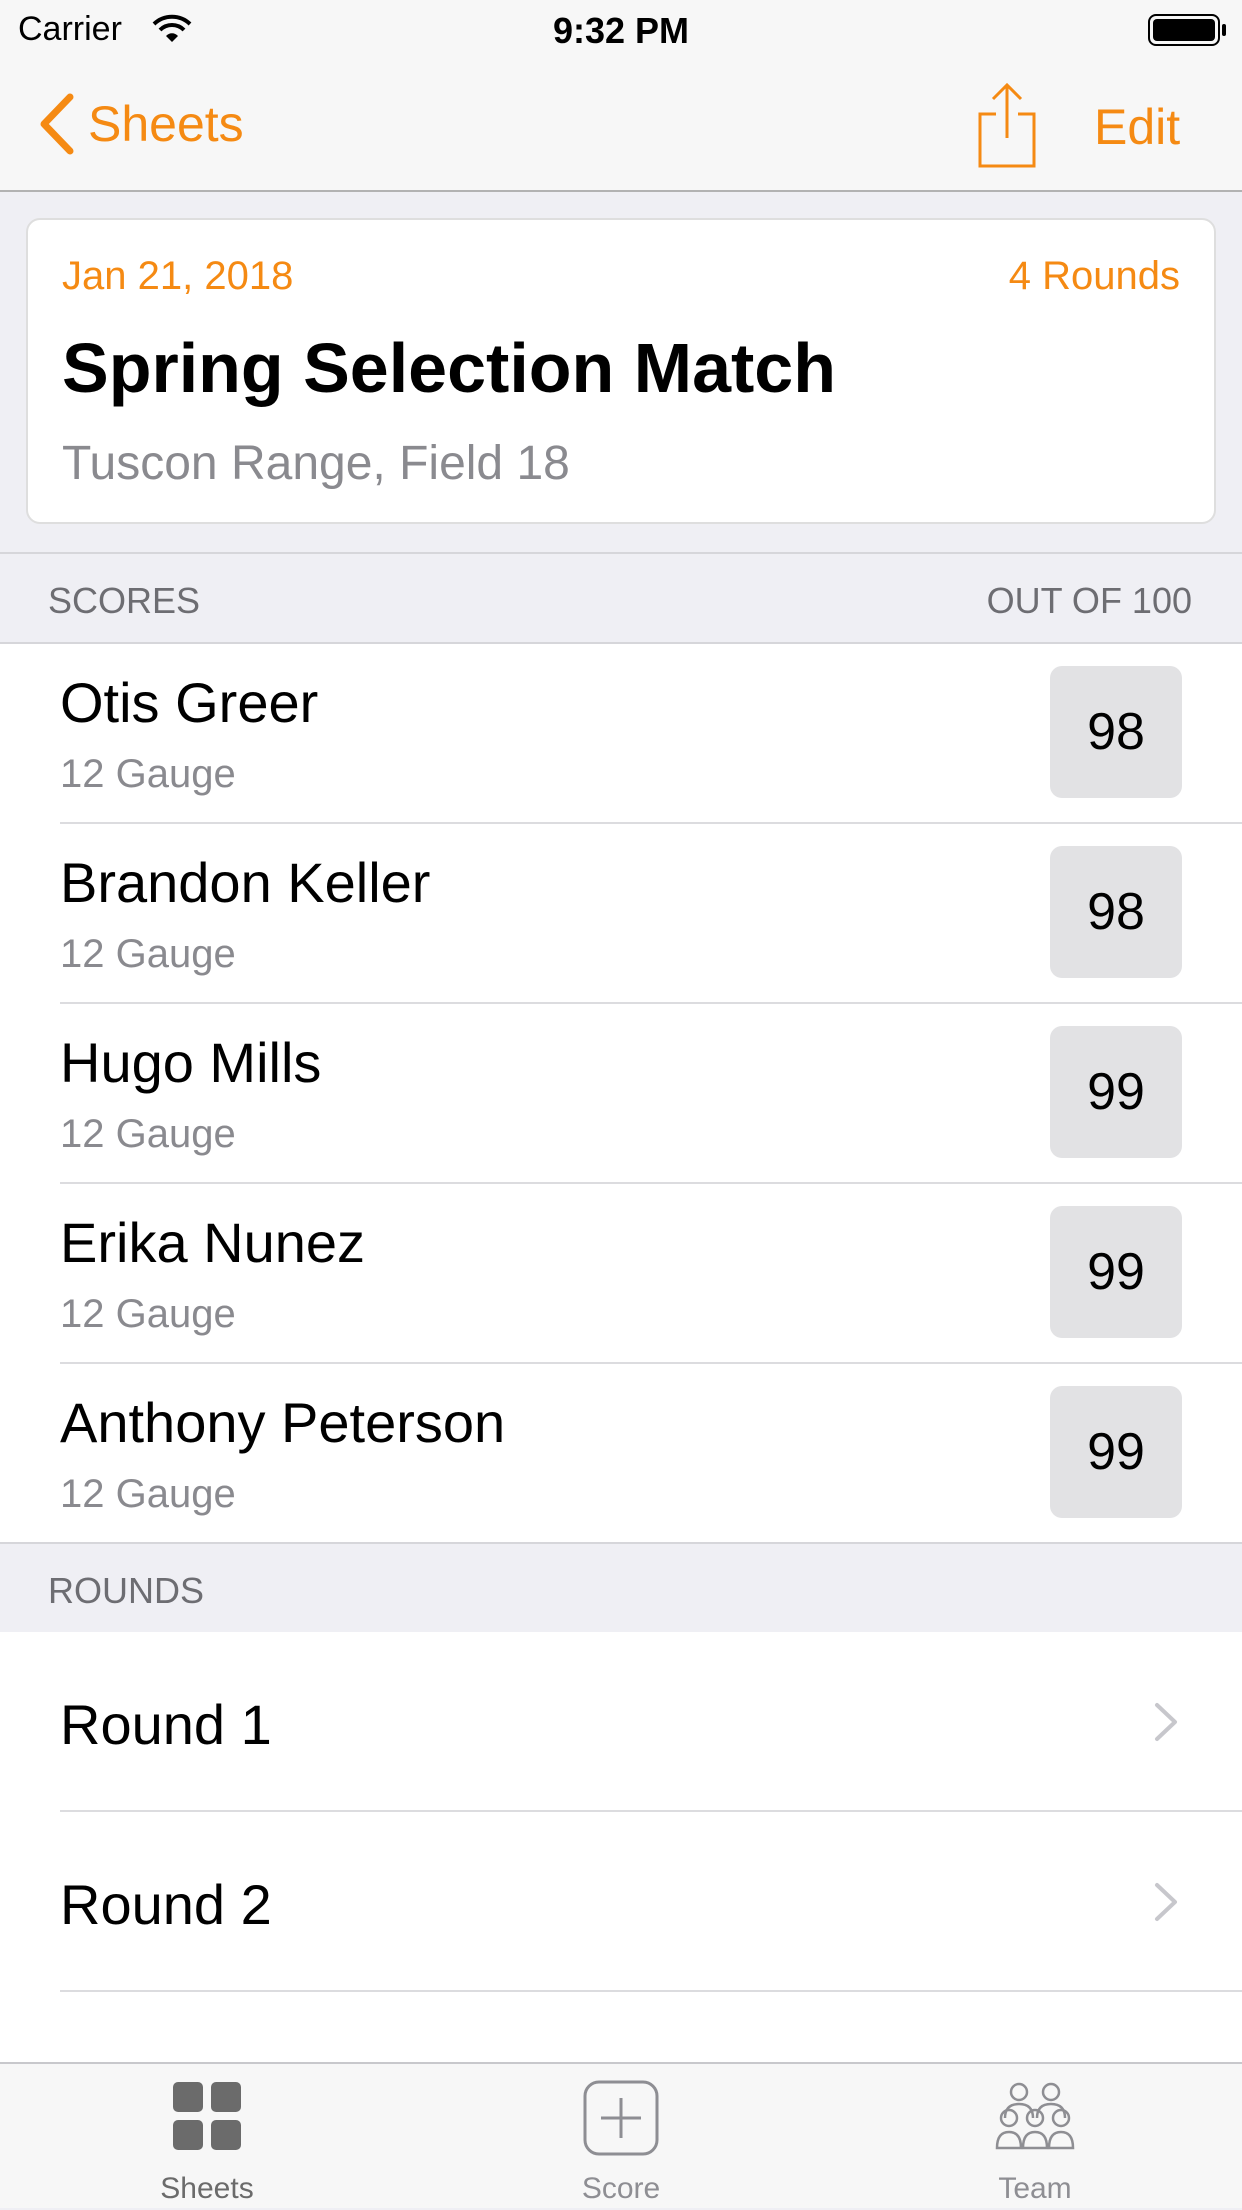 Image resolution: width=1242 pixels, height=2210 pixels. I want to click on sheet-title: Spring Selection Match, so click(449, 368).